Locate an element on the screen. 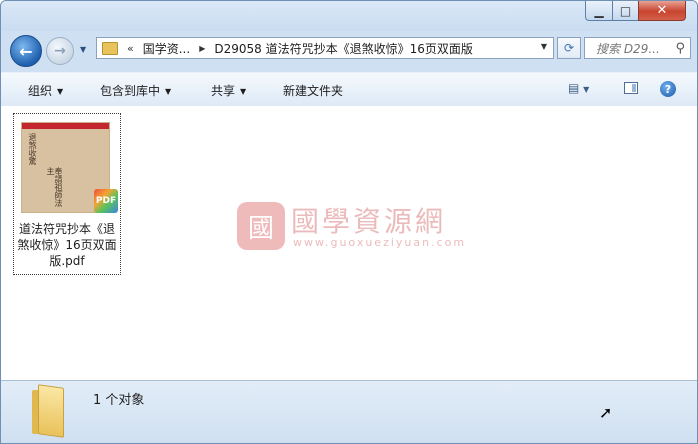  forward-button: → is located at coordinates (60, 51).